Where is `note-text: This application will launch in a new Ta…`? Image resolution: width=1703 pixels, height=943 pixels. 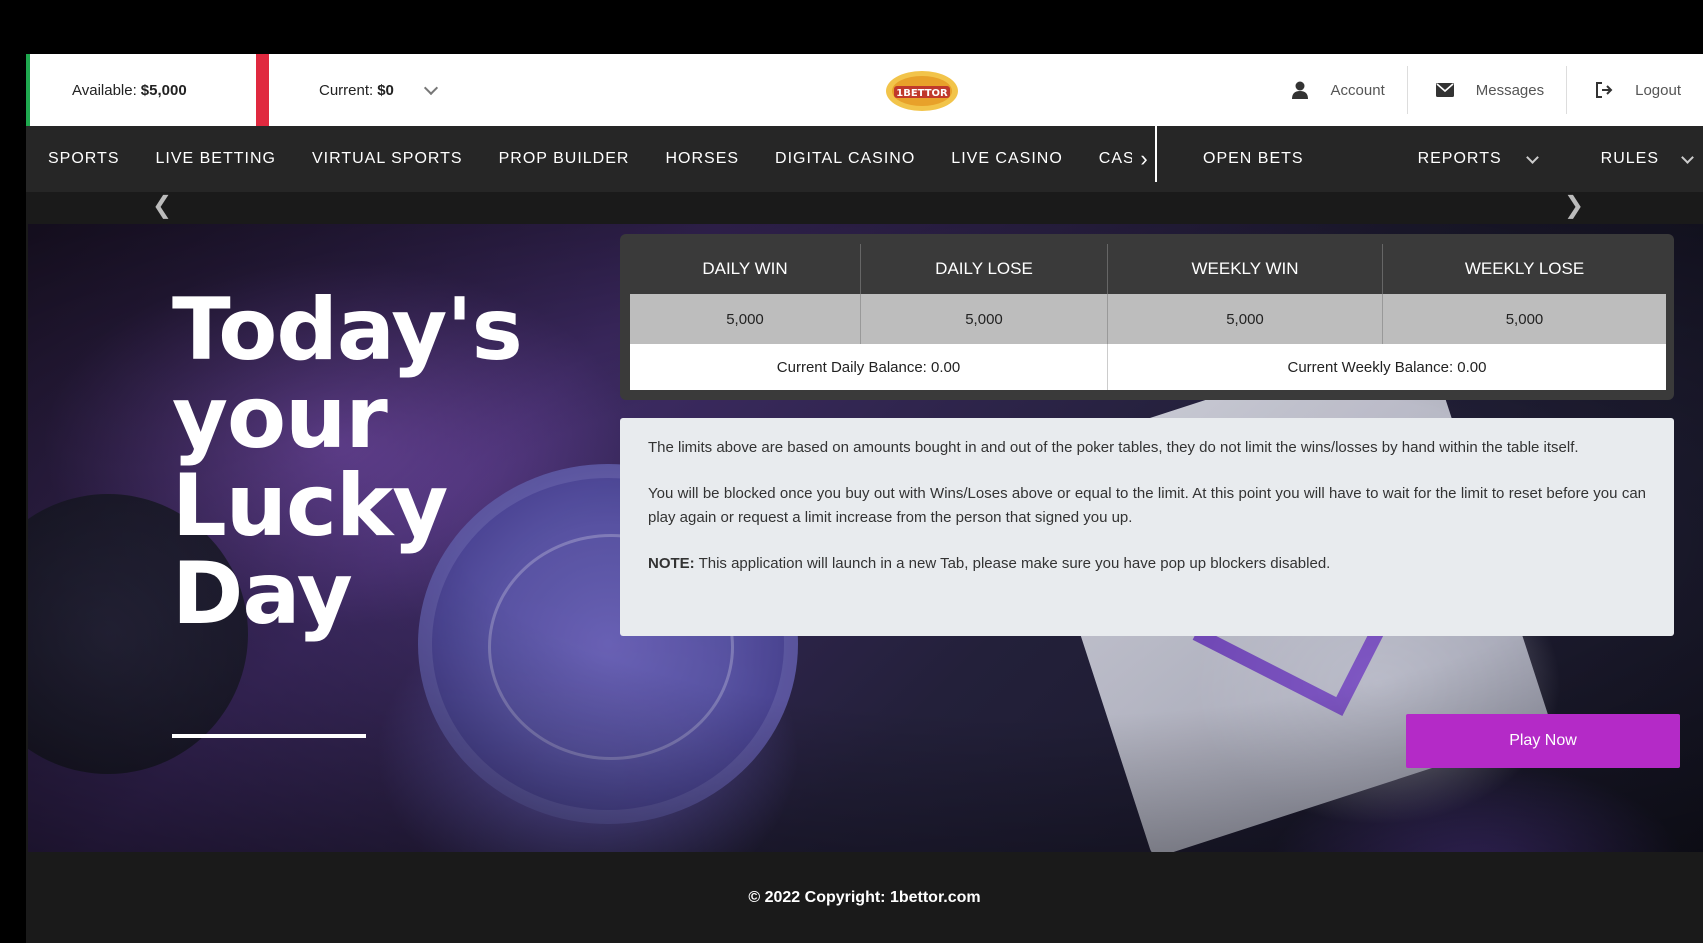
note-text: This application will launch in a new Ta… is located at coordinates (1012, 563).